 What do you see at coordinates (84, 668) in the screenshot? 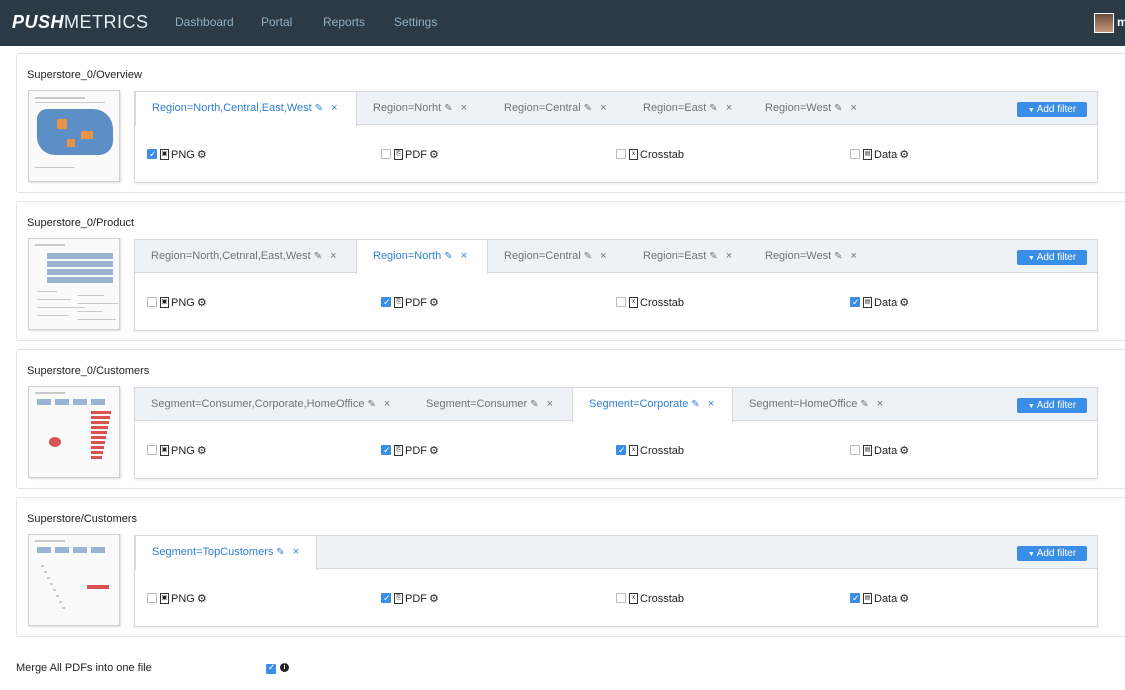
I see `merge-pdfs-label: Merge All PDFs into one file` at bounding box center [84, 668].